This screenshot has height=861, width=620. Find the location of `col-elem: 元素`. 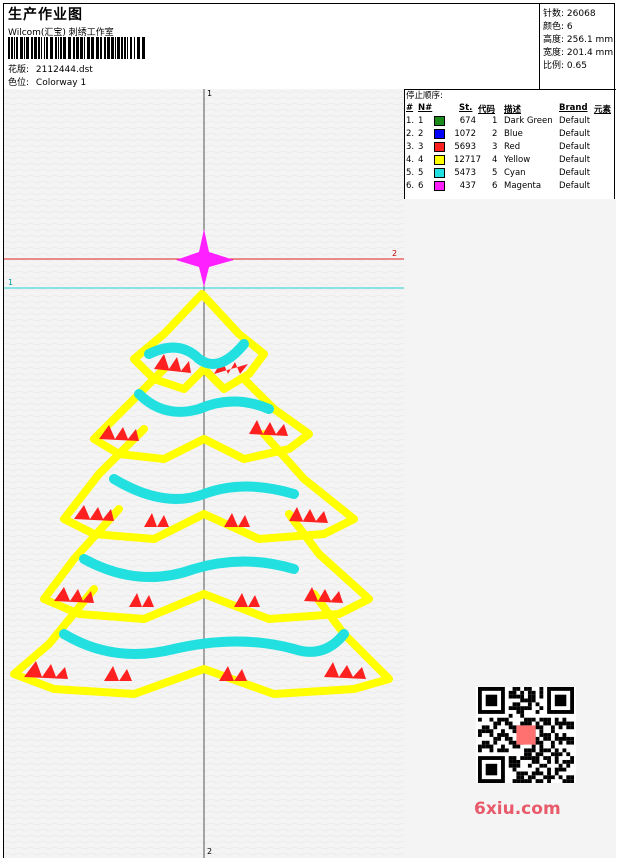

col-elem: 元素 is located at coordinates (603, 110).